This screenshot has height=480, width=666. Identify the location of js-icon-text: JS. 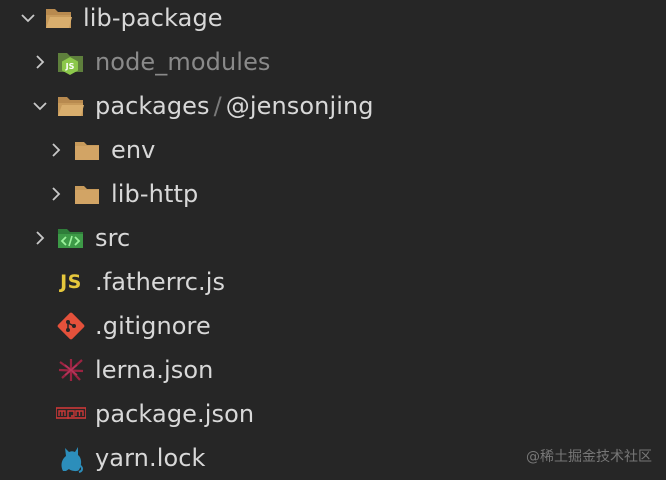
(71, 282).